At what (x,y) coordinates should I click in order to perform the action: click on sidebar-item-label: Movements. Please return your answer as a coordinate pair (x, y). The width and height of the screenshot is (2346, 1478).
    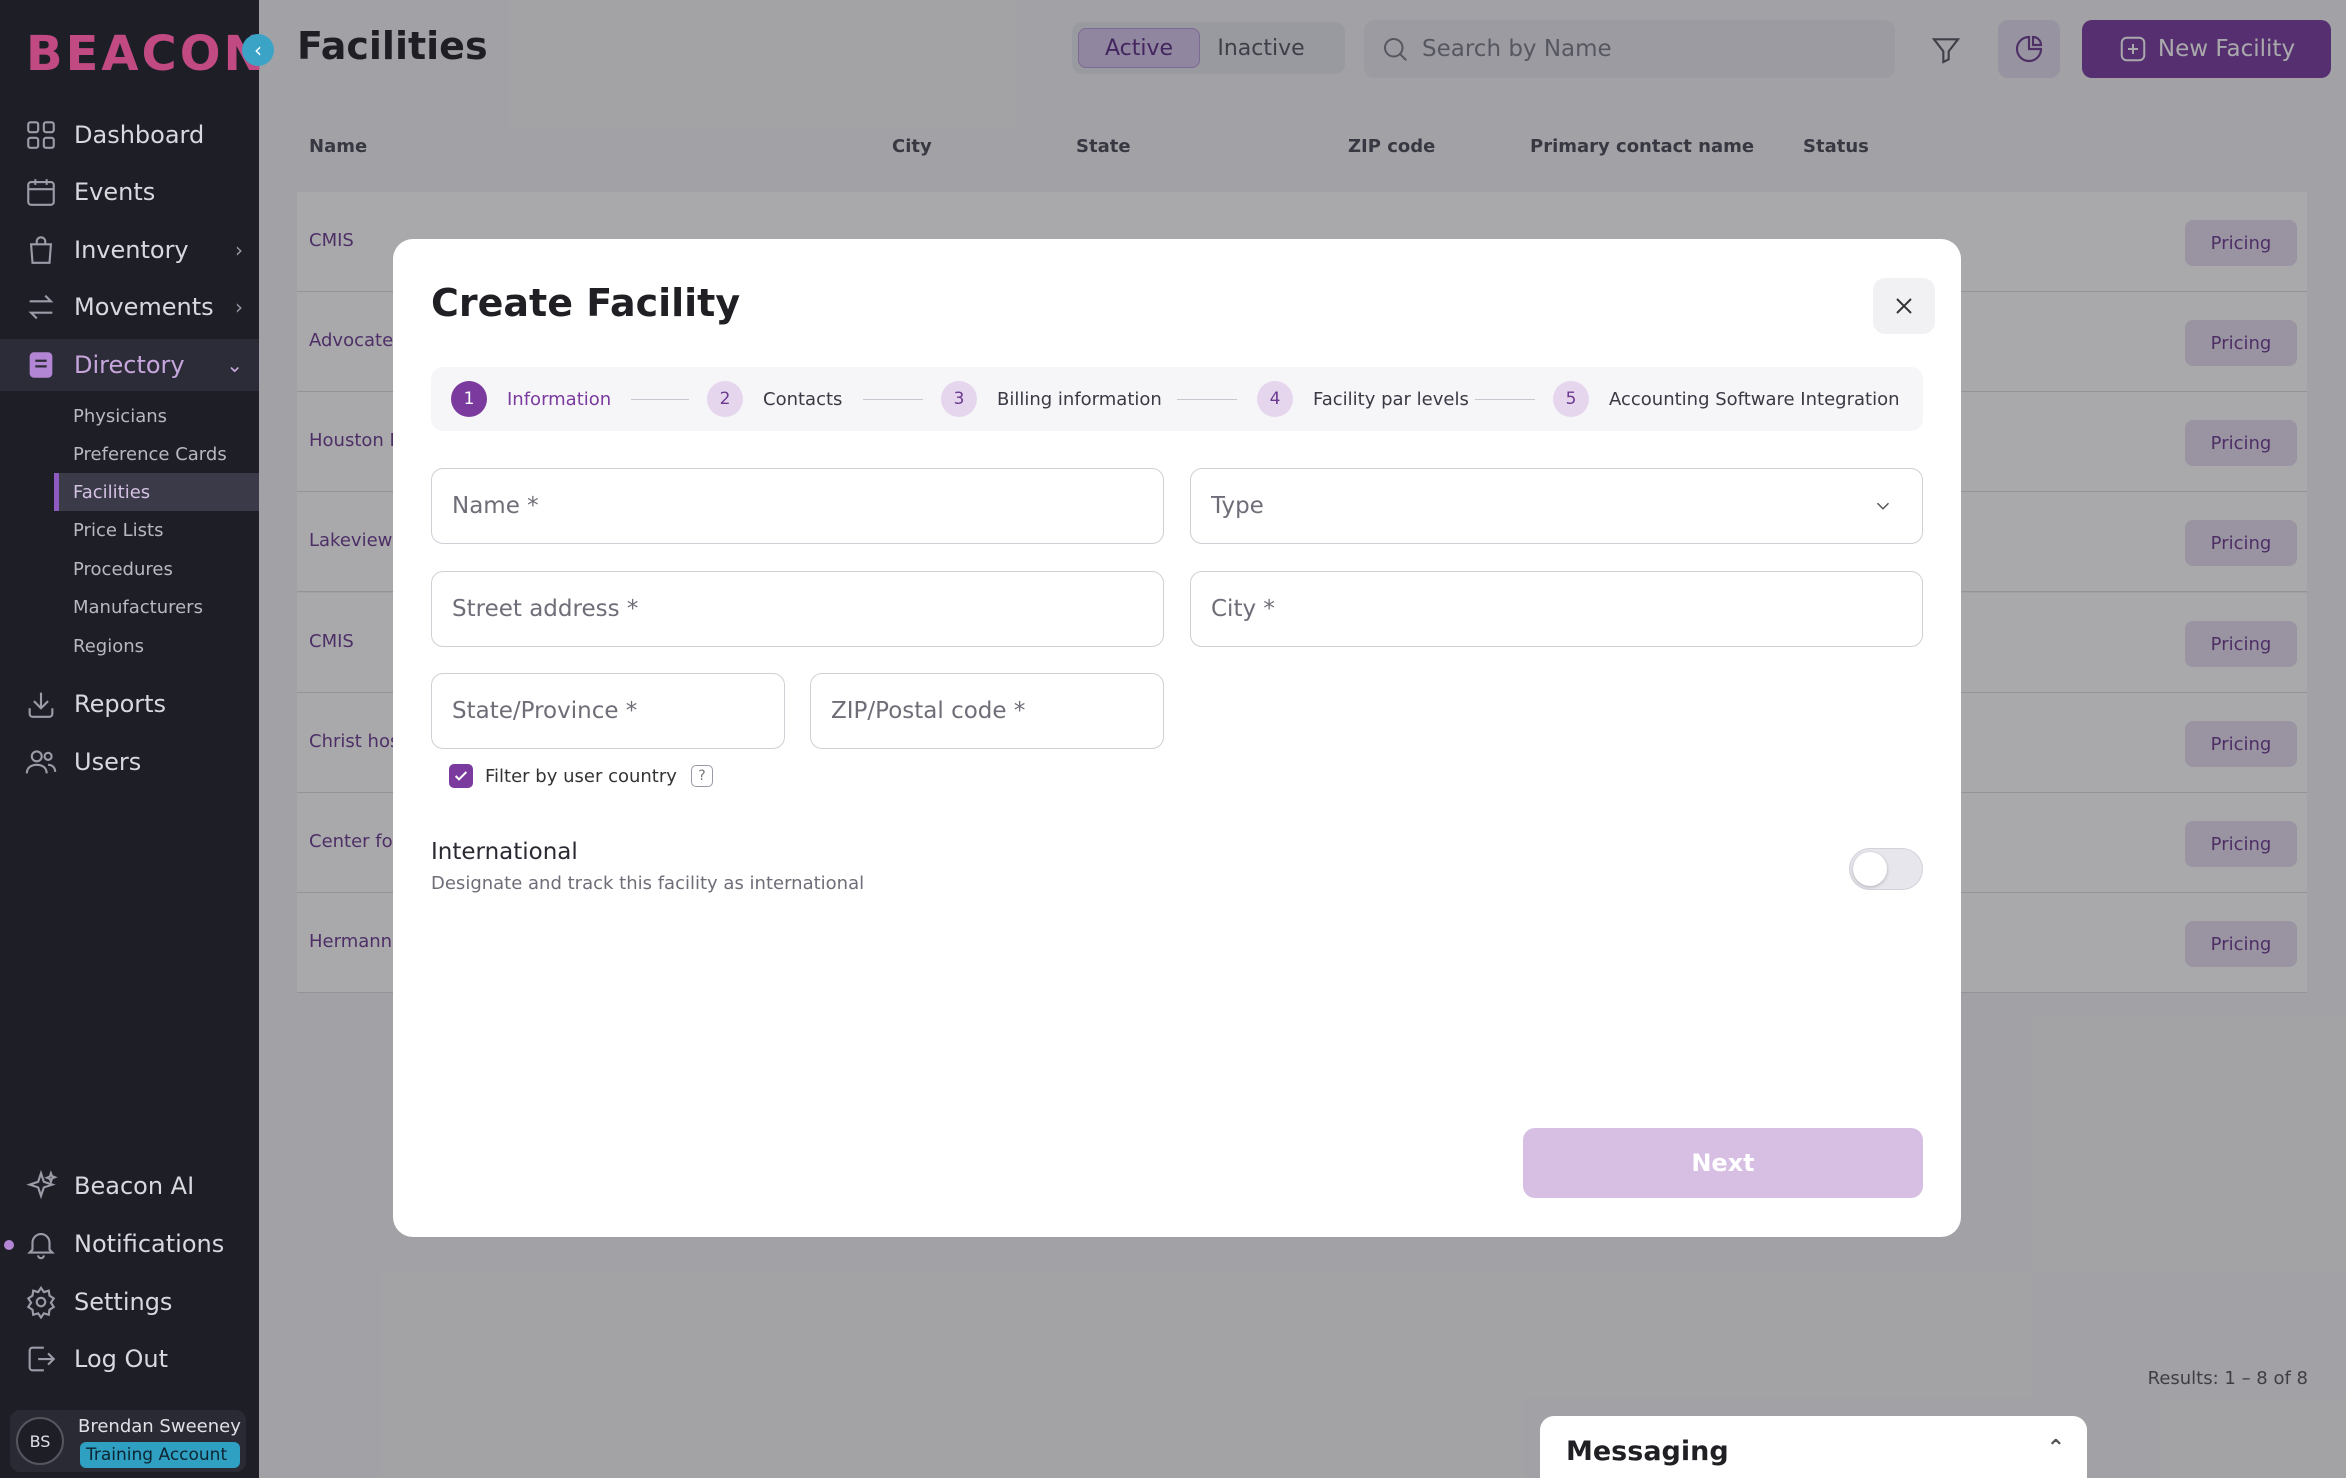
    Looking at the image, I should click on (144, 307).